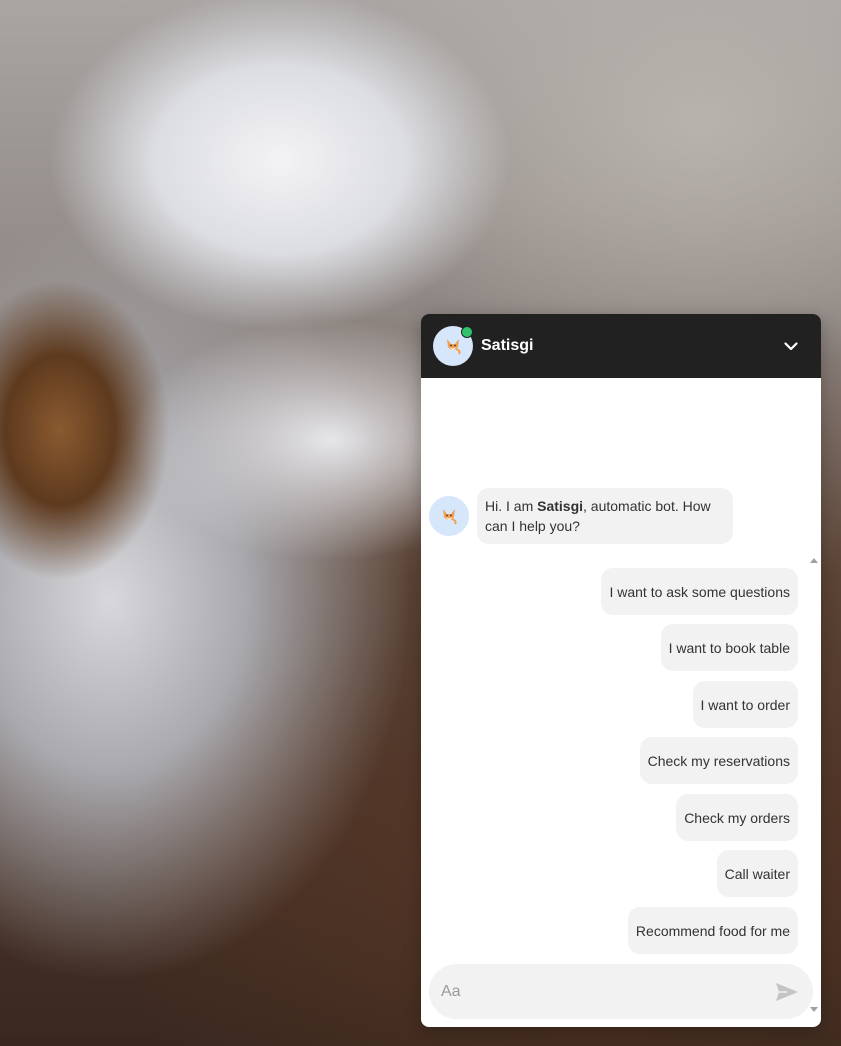  I want to click on bot-name: Satisgi, so click(507, 345).